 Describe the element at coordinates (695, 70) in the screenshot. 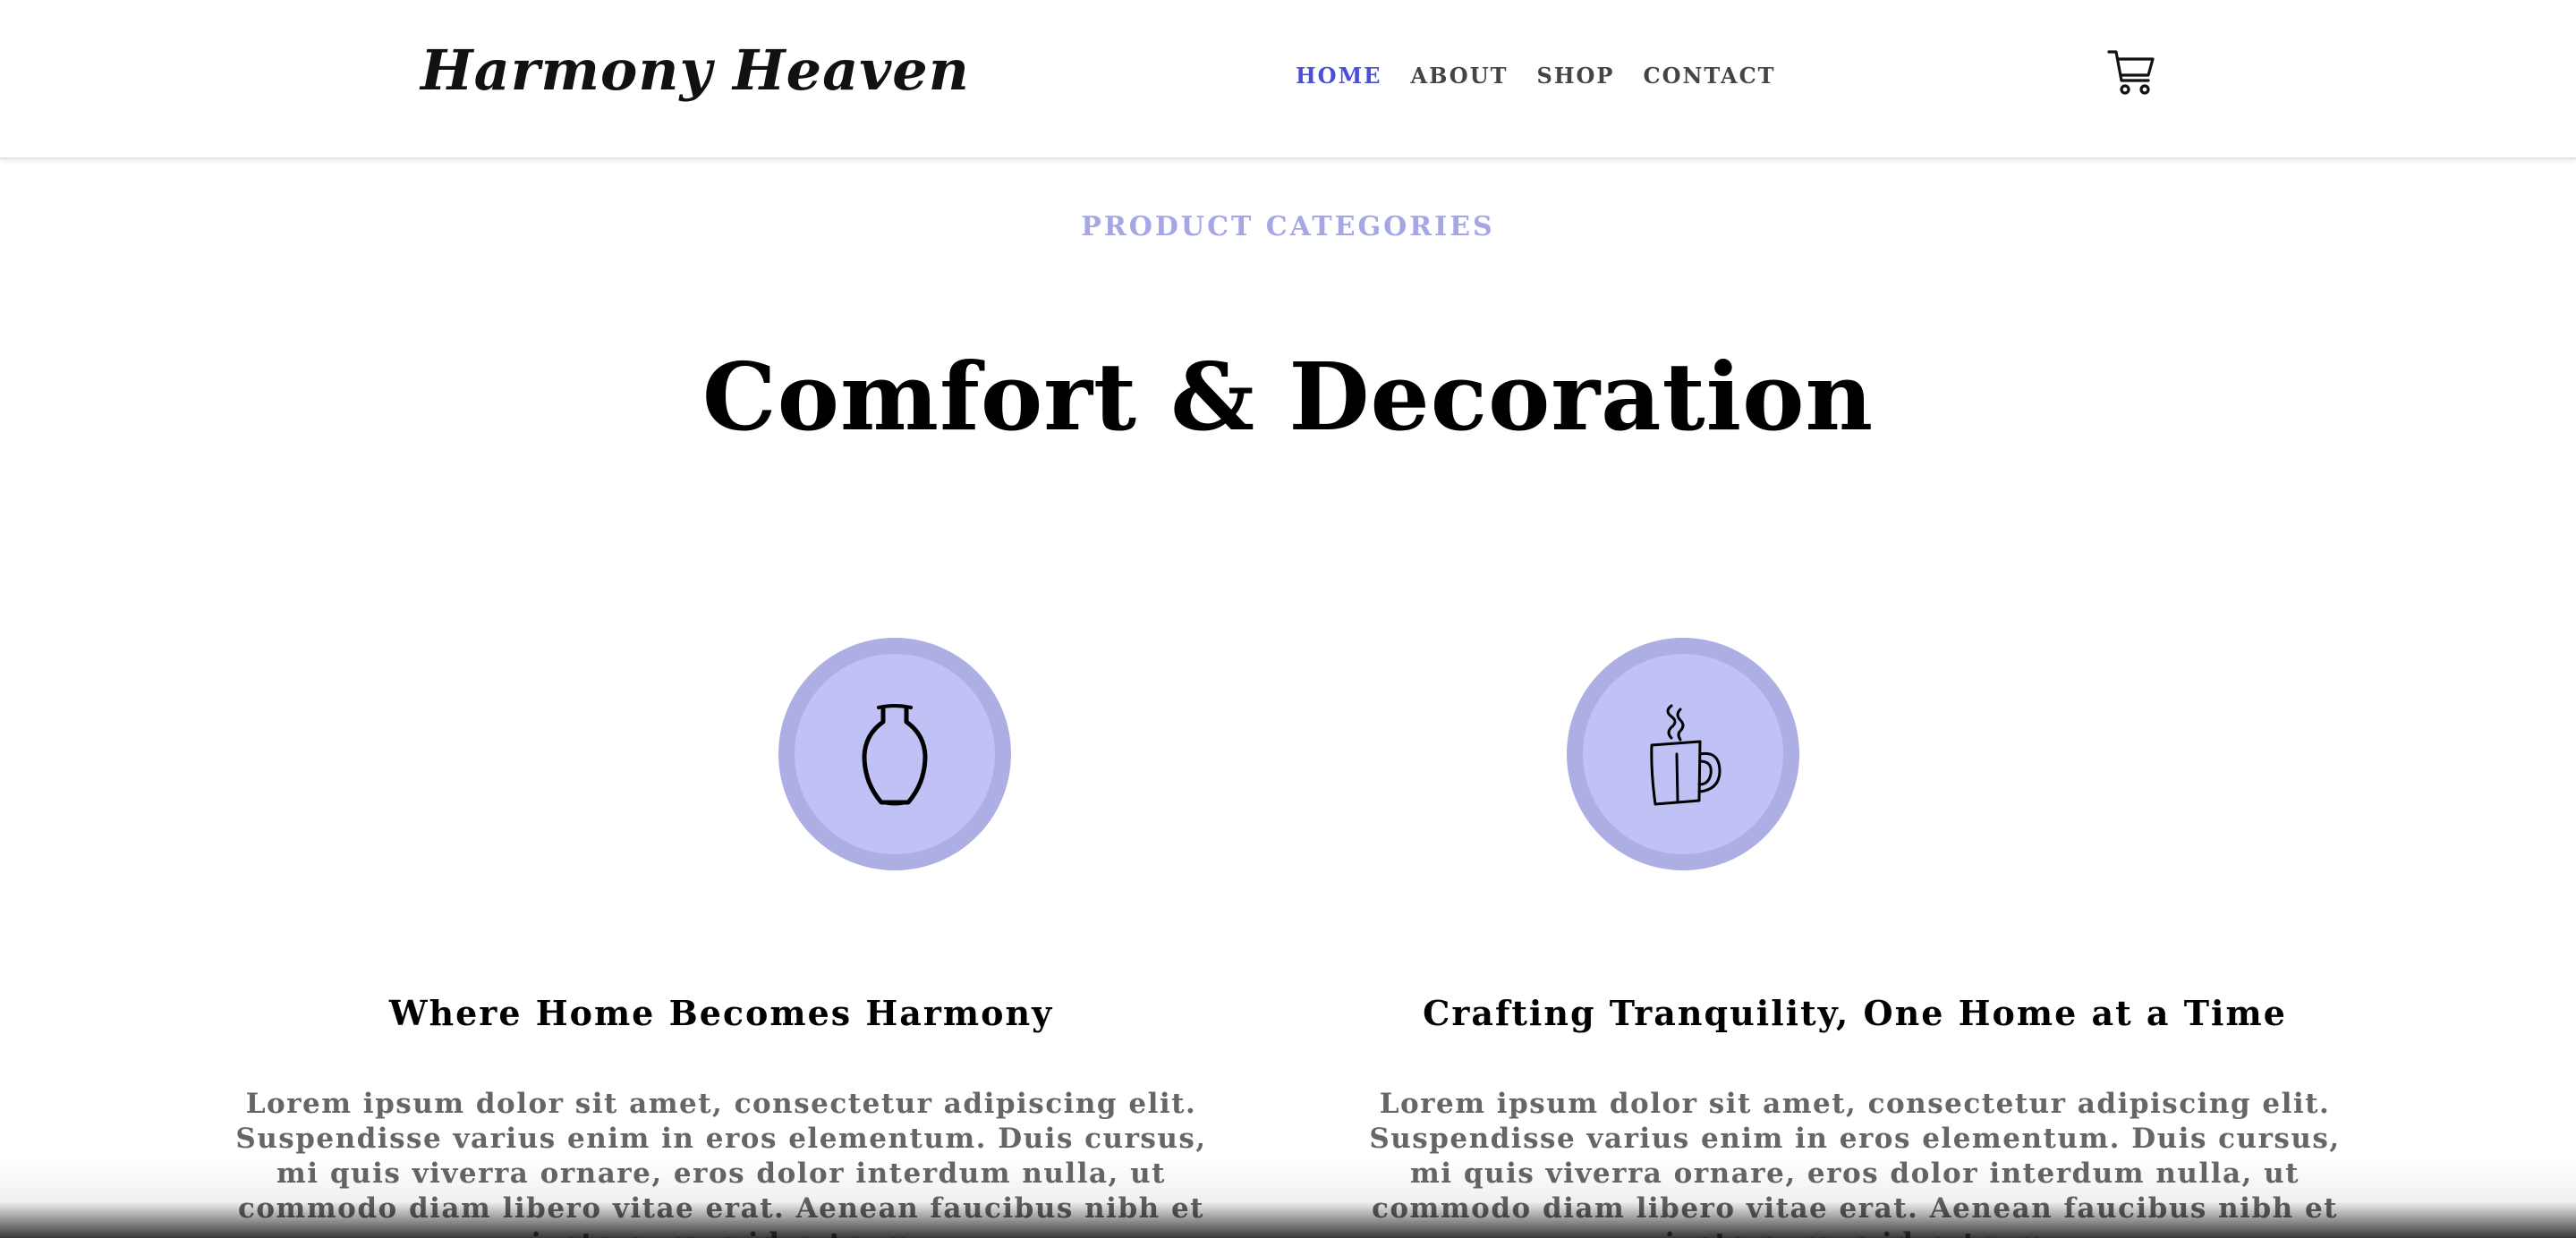

I see `site-logo: Harmony Heaven` at that location.